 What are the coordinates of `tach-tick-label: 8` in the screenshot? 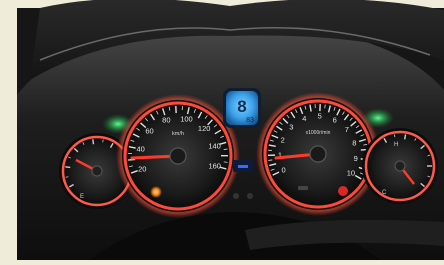 It's located at (354, 143).